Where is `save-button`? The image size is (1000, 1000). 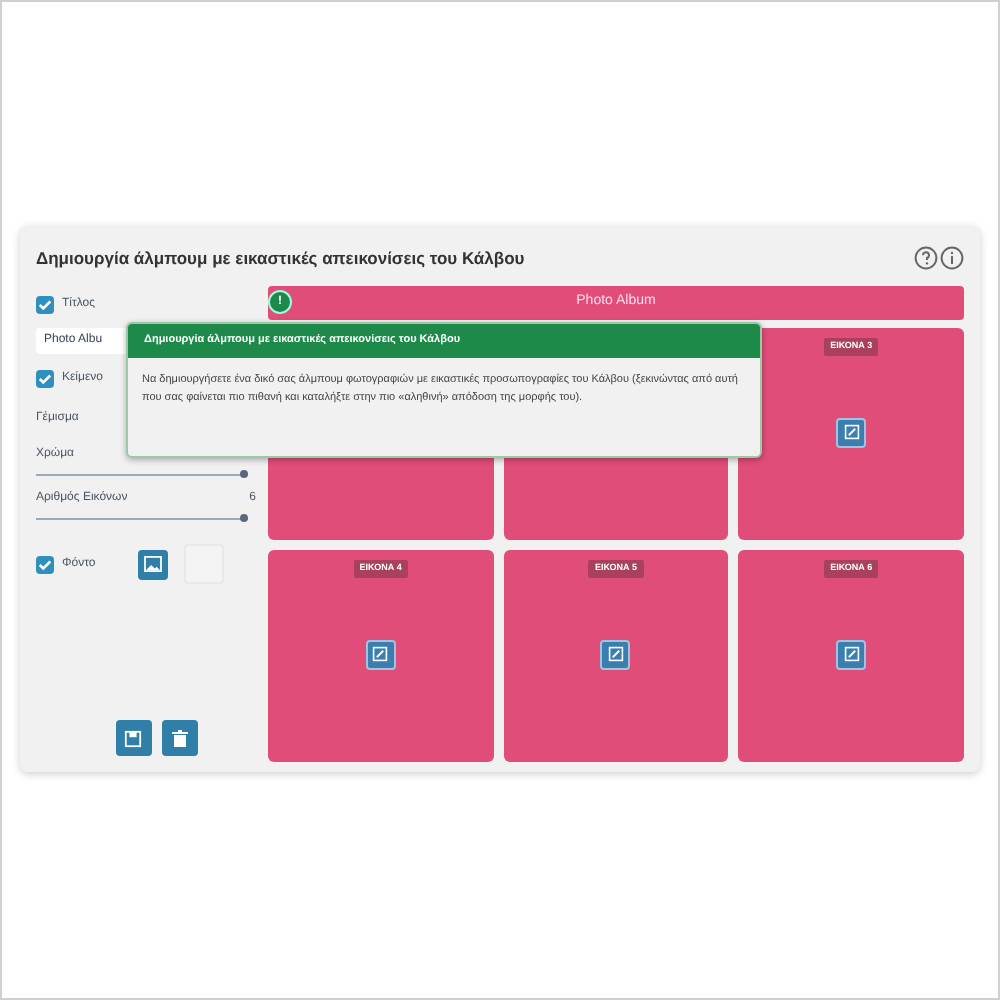 save-button is located at coordinates (133, 738).